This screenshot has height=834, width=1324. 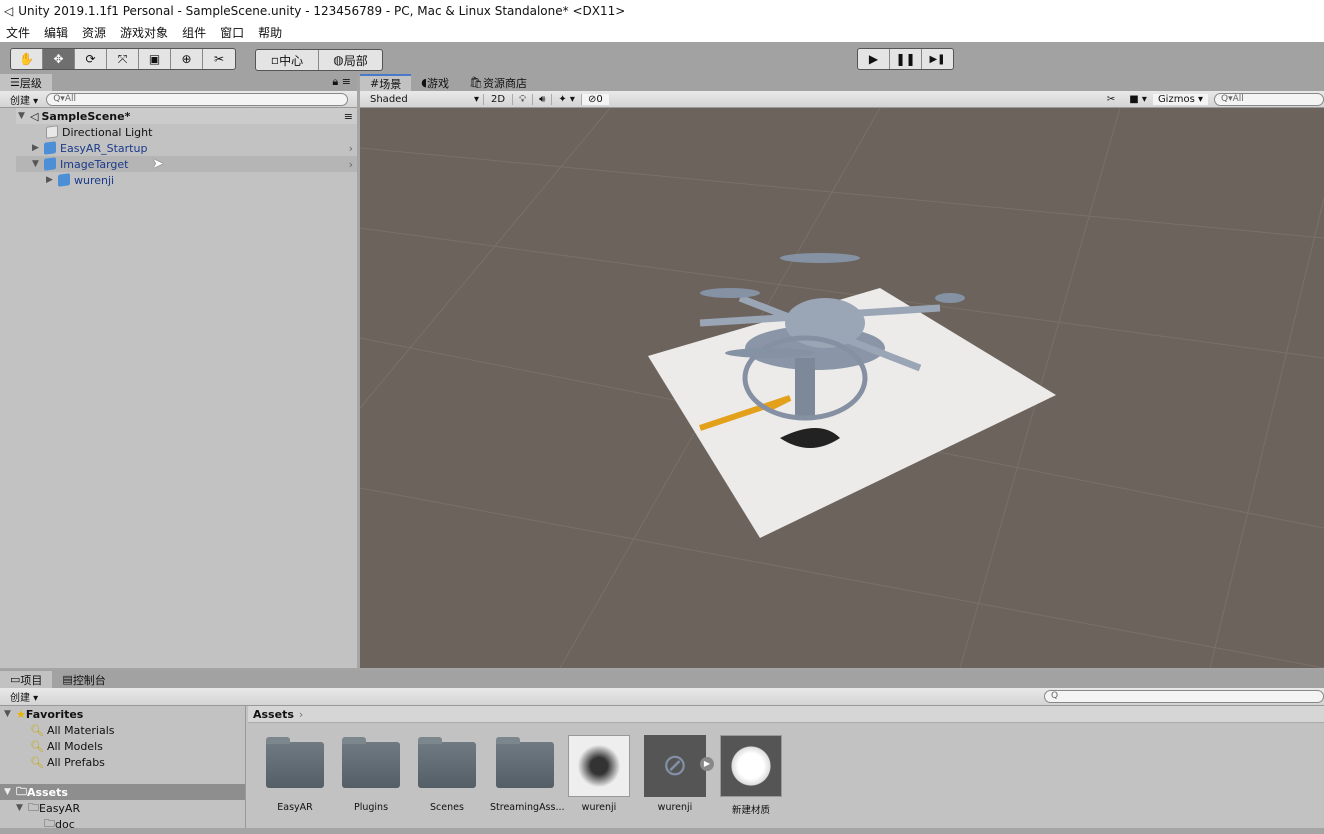 What do you see at coordinates (707, 764) in the screenshot?
I see `expand-arrow-icon: ▶` at bounding box center [707, 764].